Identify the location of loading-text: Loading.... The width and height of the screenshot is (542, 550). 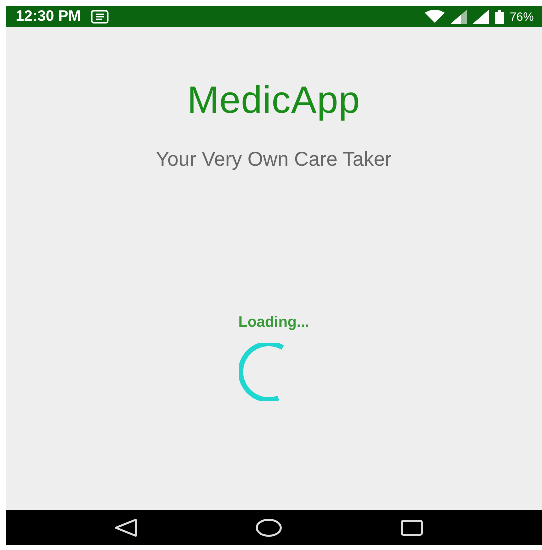
(274, 322).